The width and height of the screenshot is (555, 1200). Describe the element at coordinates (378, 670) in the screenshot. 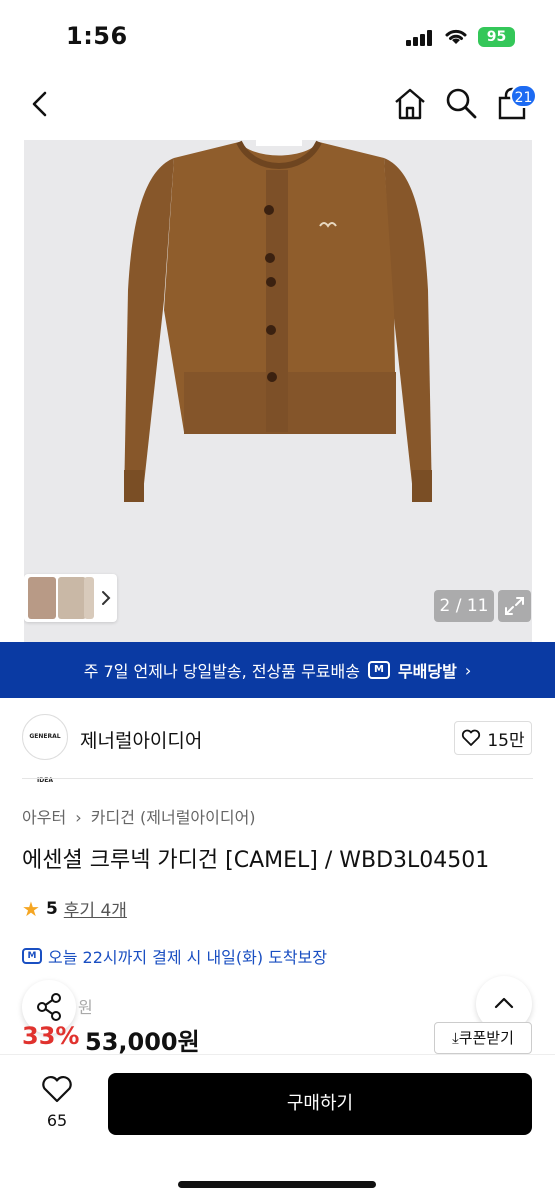

I see `free-delivery-icon: M` at that location.